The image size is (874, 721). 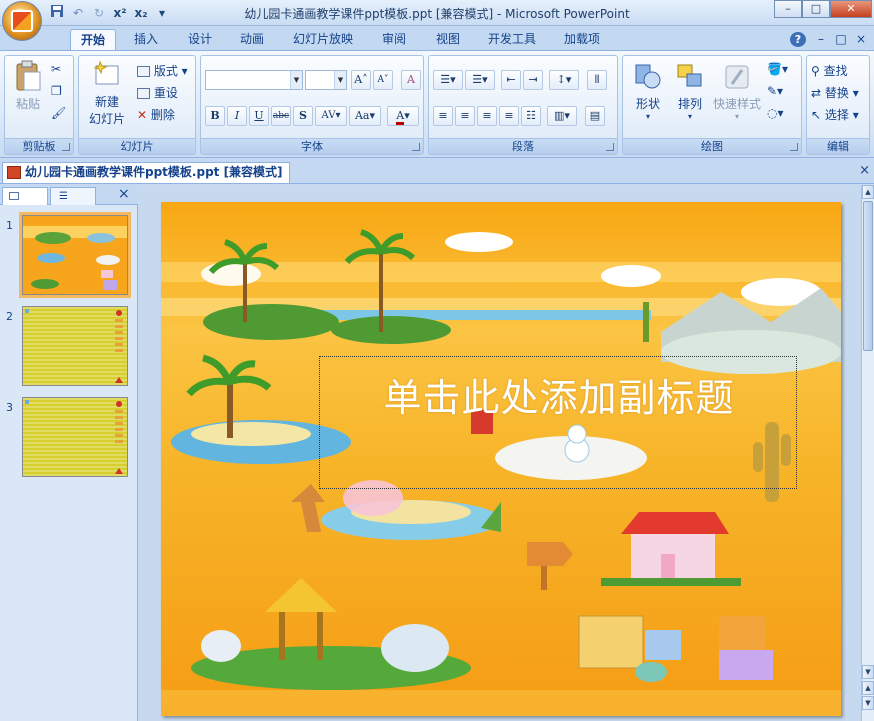 I want to click on shadow-button: S, so click(x=303, y=116).